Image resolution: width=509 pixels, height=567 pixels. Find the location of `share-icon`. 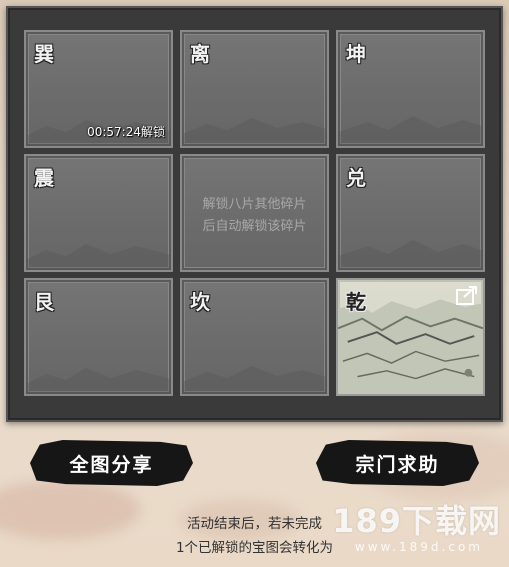

share-icon is located at coordinates (467, 295).